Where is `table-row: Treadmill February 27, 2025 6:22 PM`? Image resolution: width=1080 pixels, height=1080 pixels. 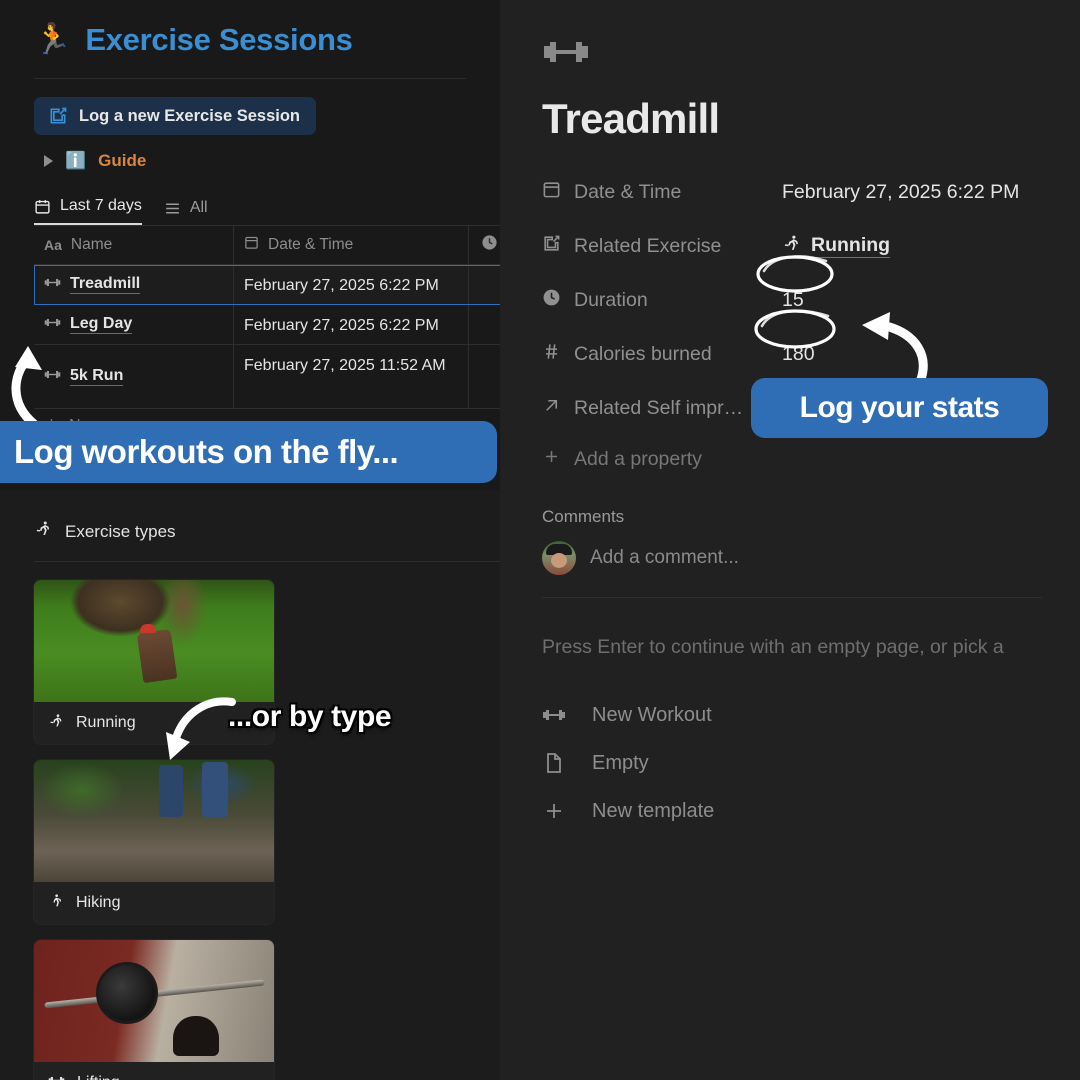 table-row: Treadmill February 27, 2025 6:22 PM is located at coordinates (267, 285).